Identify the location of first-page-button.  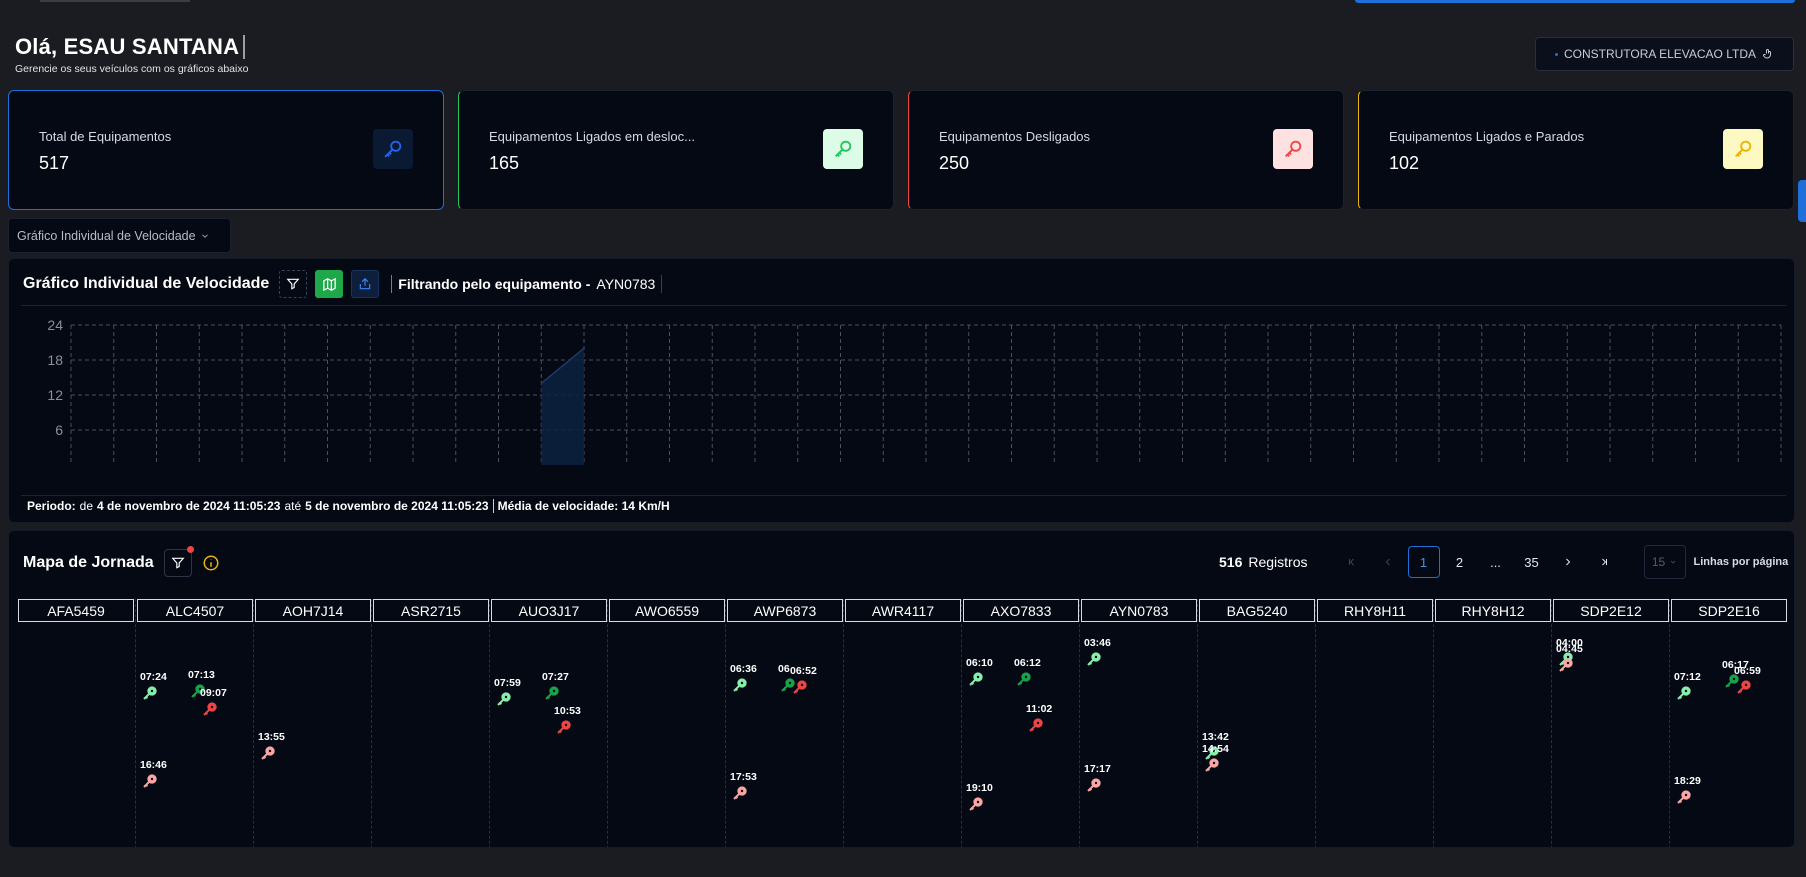
(1352, 562).